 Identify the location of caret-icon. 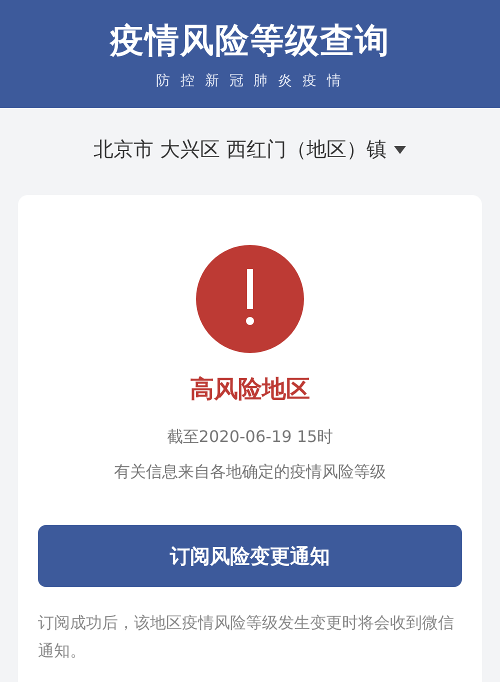
(400, 150).